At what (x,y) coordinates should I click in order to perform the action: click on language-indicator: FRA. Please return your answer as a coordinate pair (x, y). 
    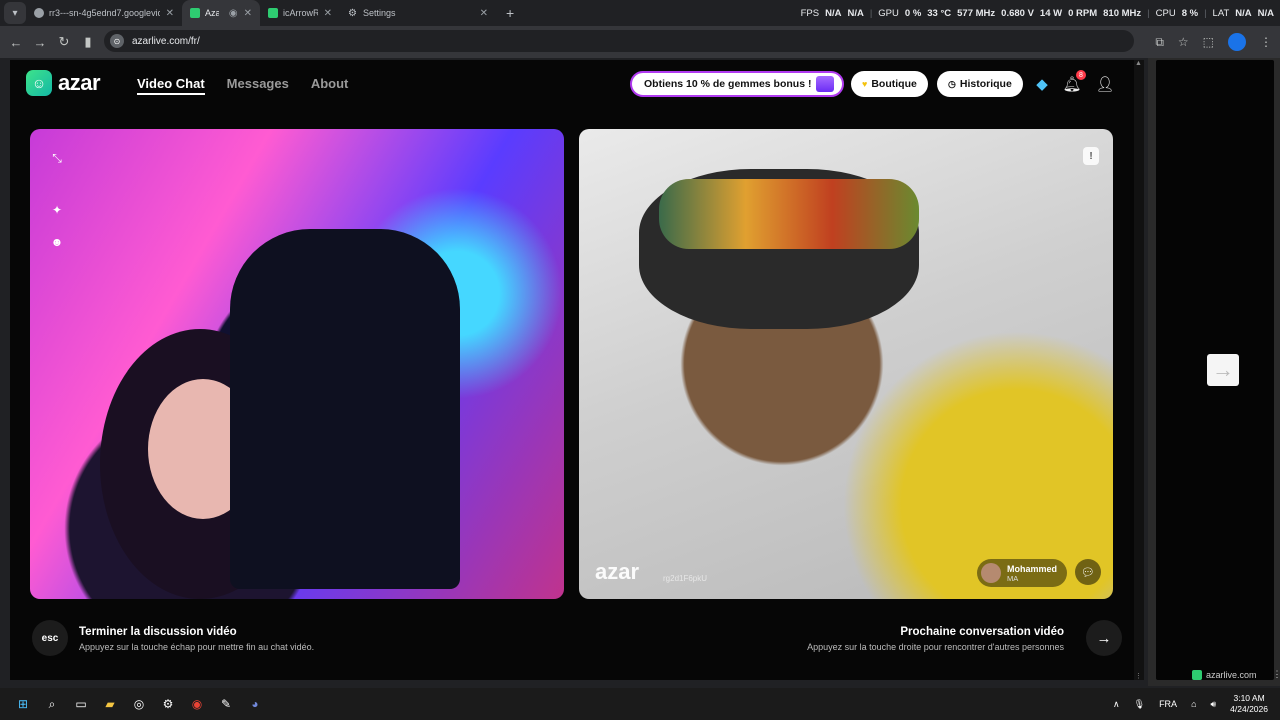
    Looking at the image, I should click on (1168, 704).